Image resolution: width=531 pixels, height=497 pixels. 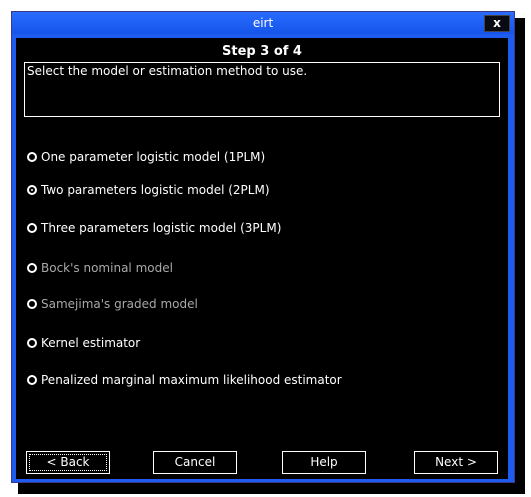 I want to click on title-bar: eirt x, so click(x=263, y=23).